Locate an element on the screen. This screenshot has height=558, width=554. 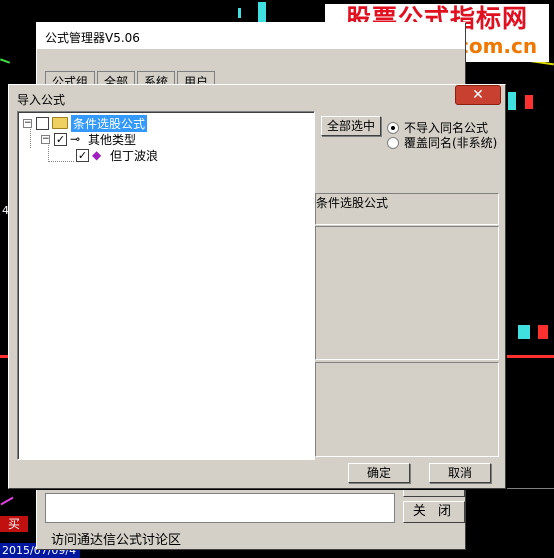
formula-icon: ◆ is located at coordinates (97, 155).